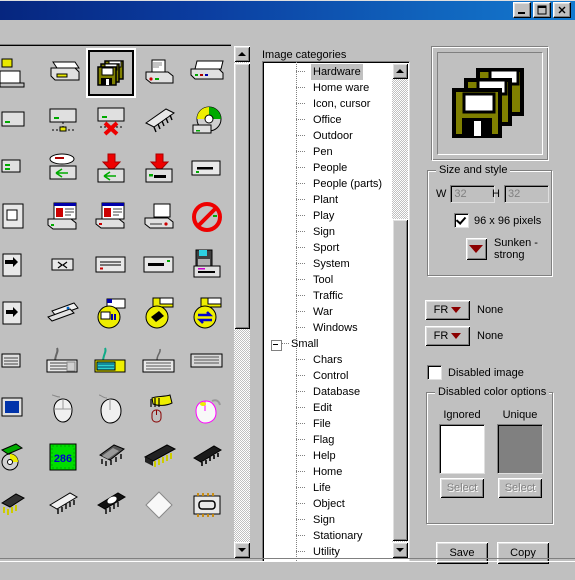 The width and height of the screenshot is (575, 580). I want to click on disabled-image-checkbox, so click(434, 372).